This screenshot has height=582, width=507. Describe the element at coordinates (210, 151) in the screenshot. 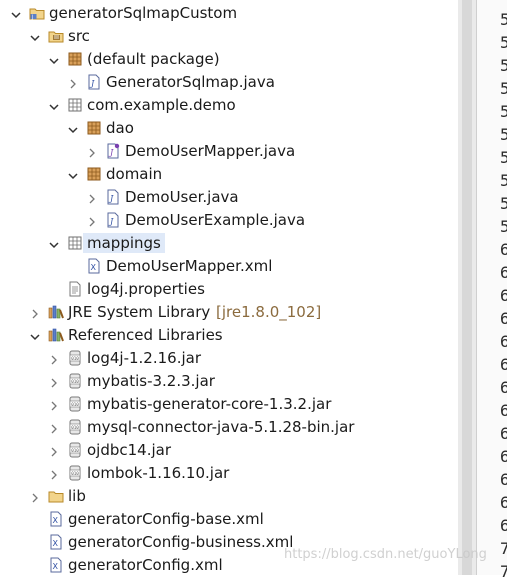

I see `tree-item-label: DemoUserMapper.java` at that location.